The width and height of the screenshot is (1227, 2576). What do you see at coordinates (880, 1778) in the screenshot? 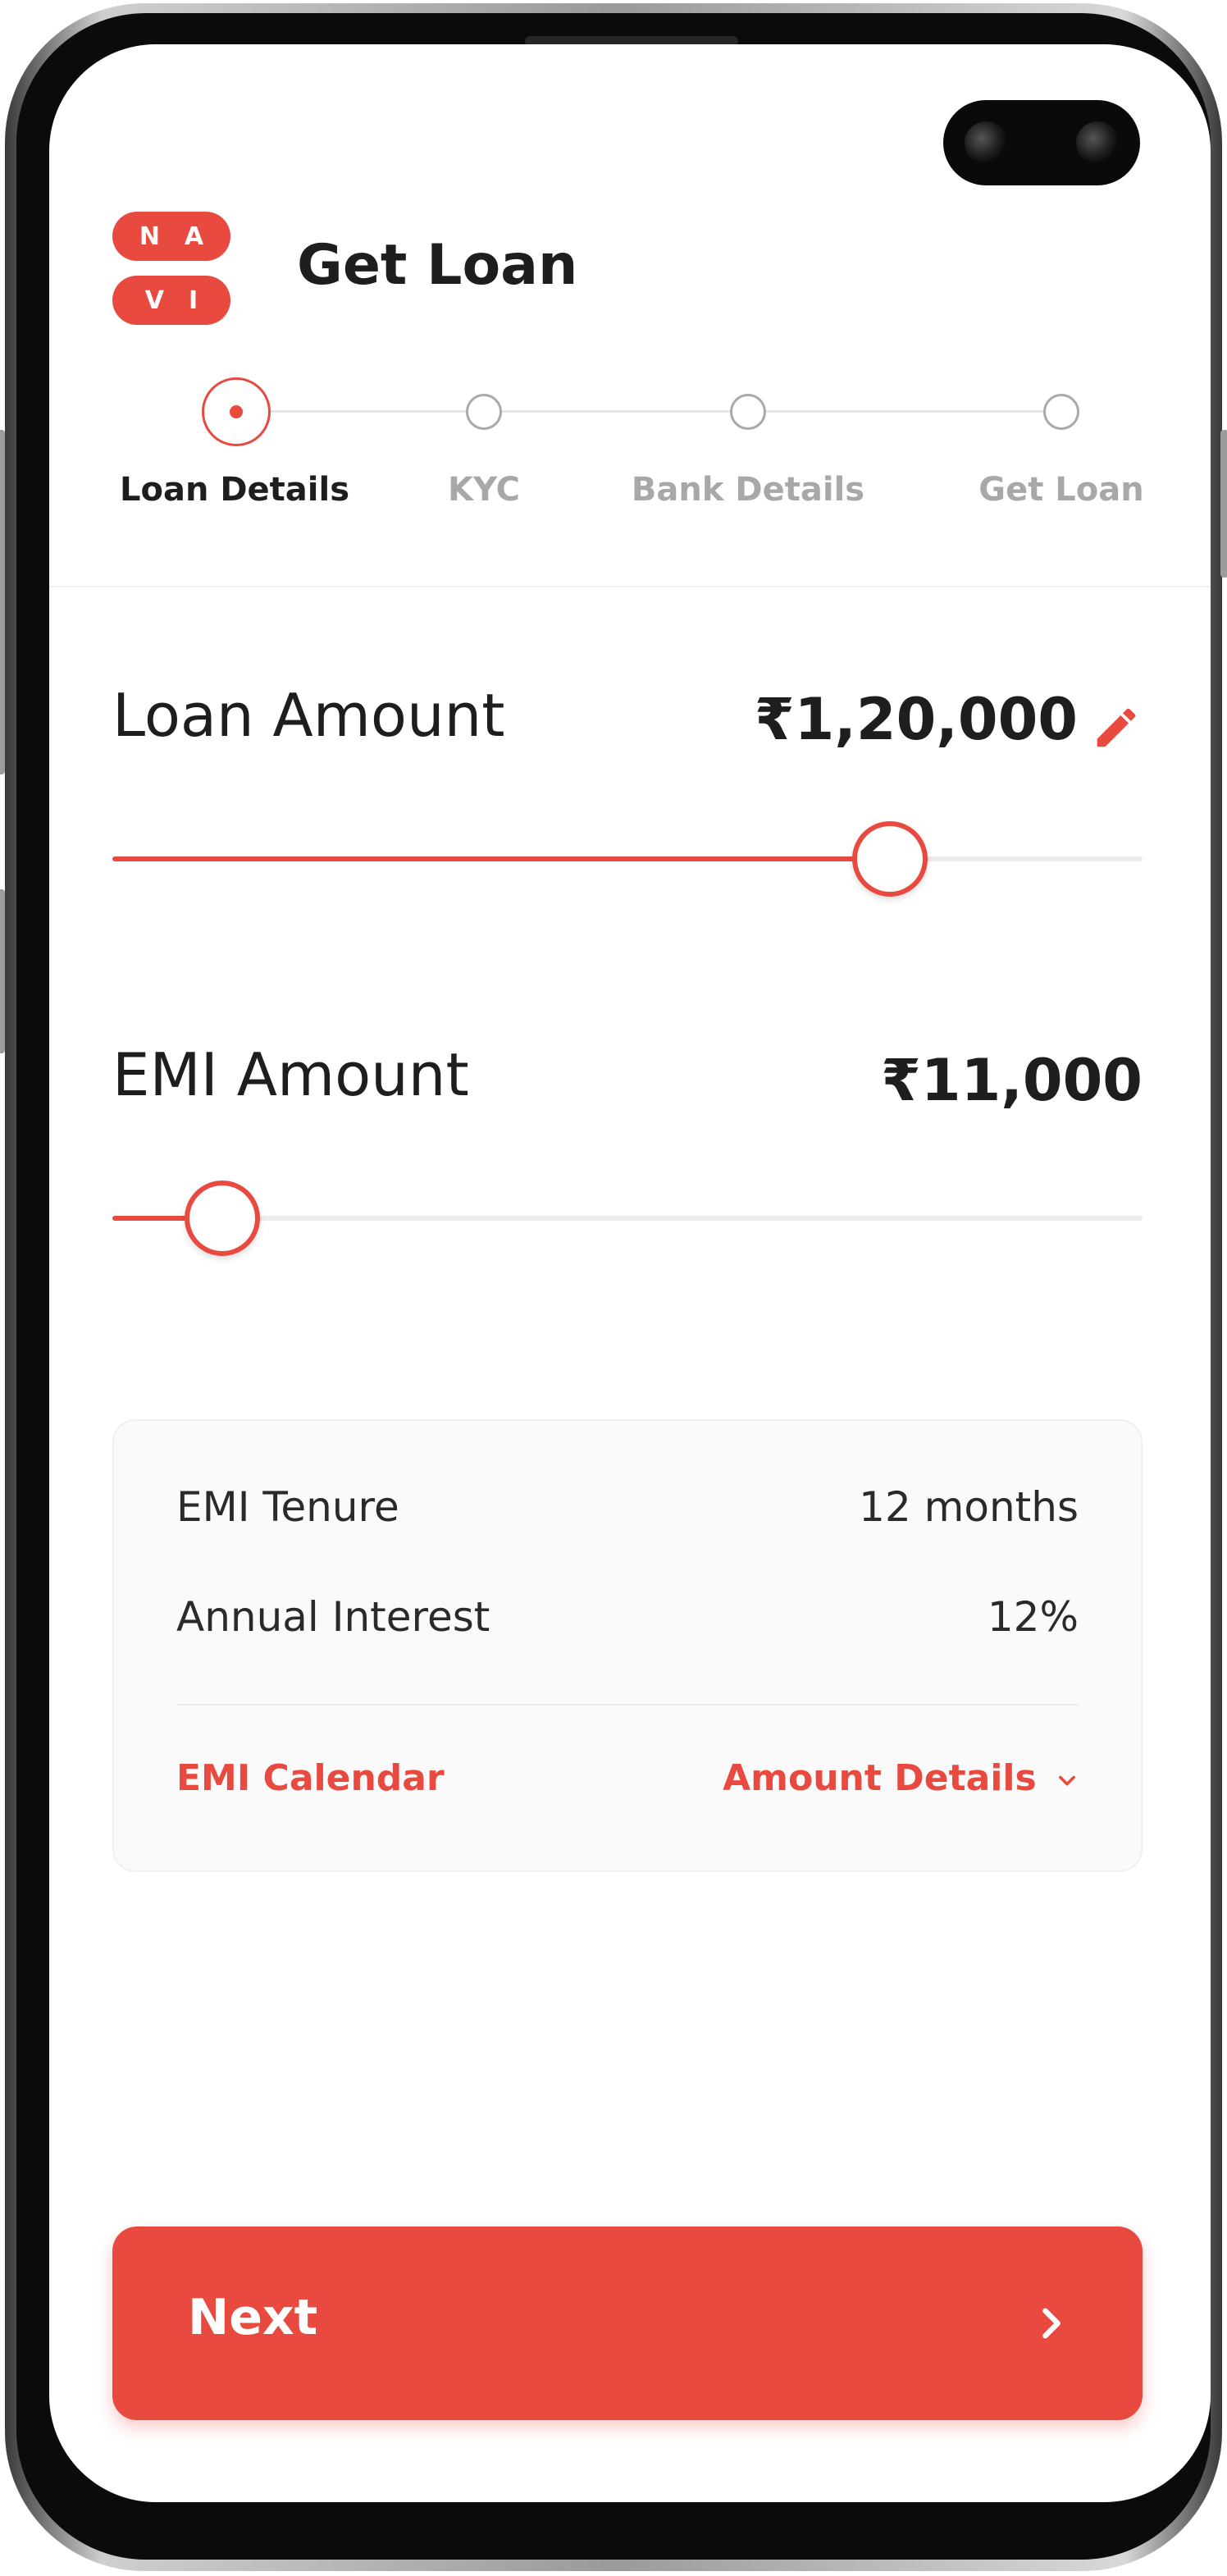
I see `amount-details-label: Amount Details` at bounding box center [880, 1778].